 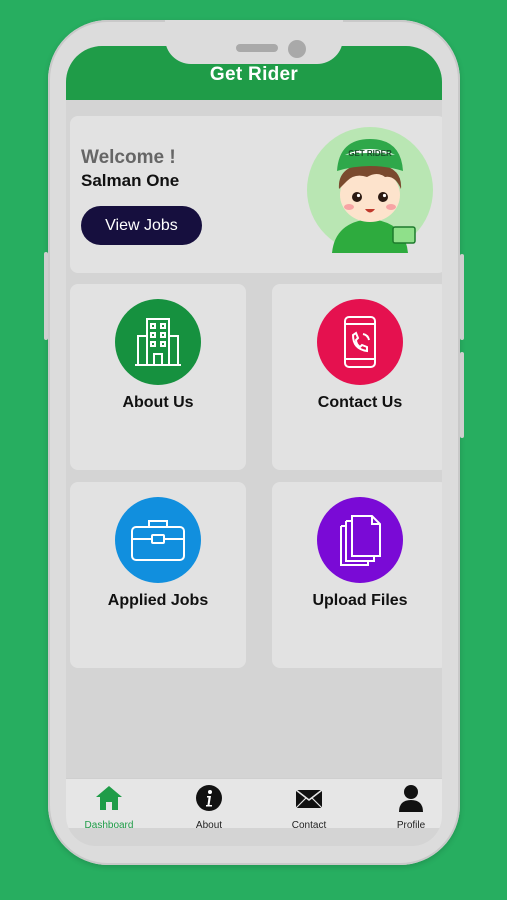 What do you see at coordinates (297, 49) in the screenshot?
I see `front-camera` at bounding box center [297, 49].